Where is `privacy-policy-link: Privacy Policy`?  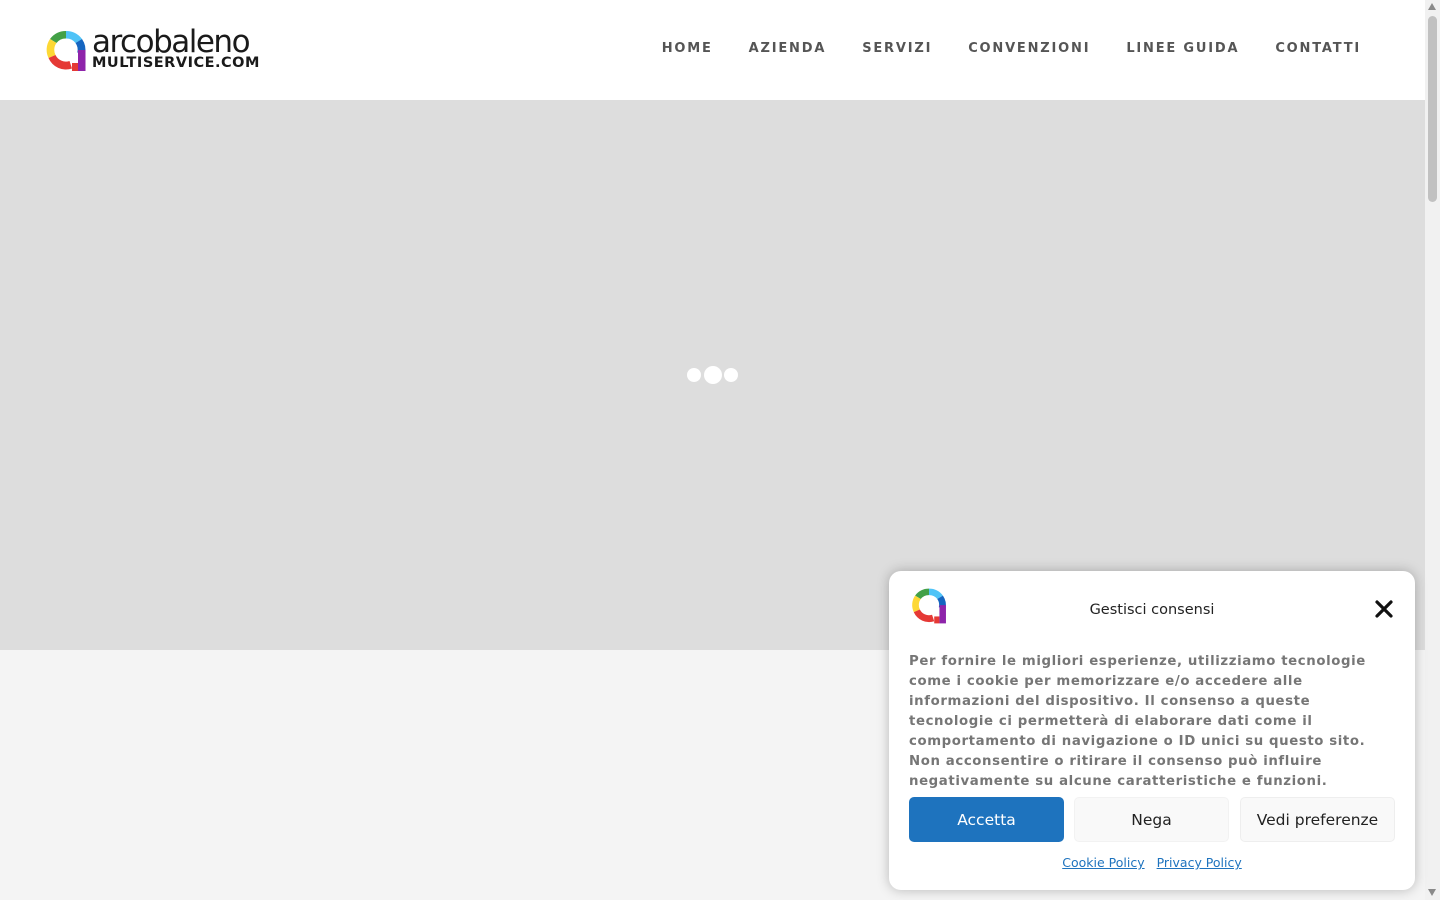
privacy-policy-link: Privacy Policy is located at coordinates (1199, 862).